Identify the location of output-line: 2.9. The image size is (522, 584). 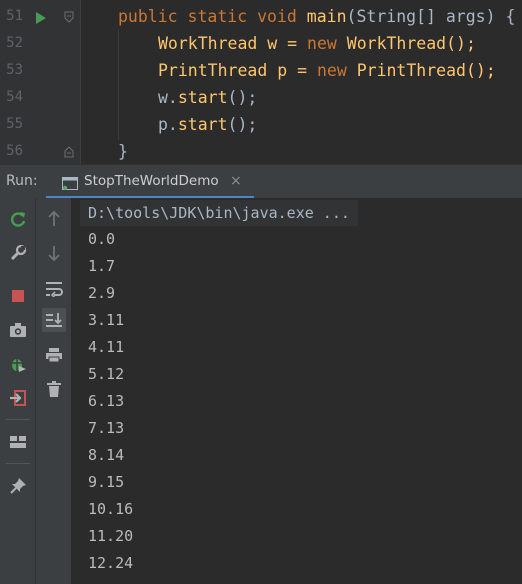
(102, 293).